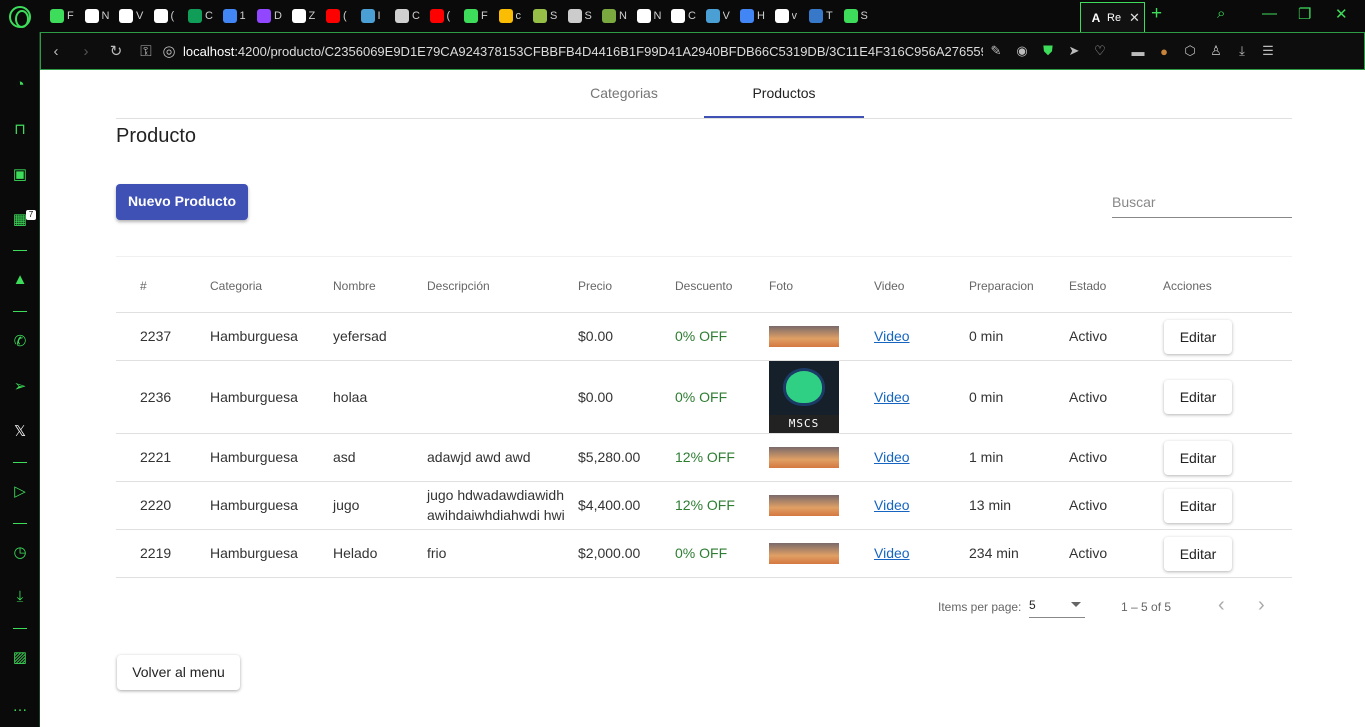  What do you see at coordinates (308, 16) in the screenshot?
I see `browser-tab: Z` at bounding box center [308, 16].